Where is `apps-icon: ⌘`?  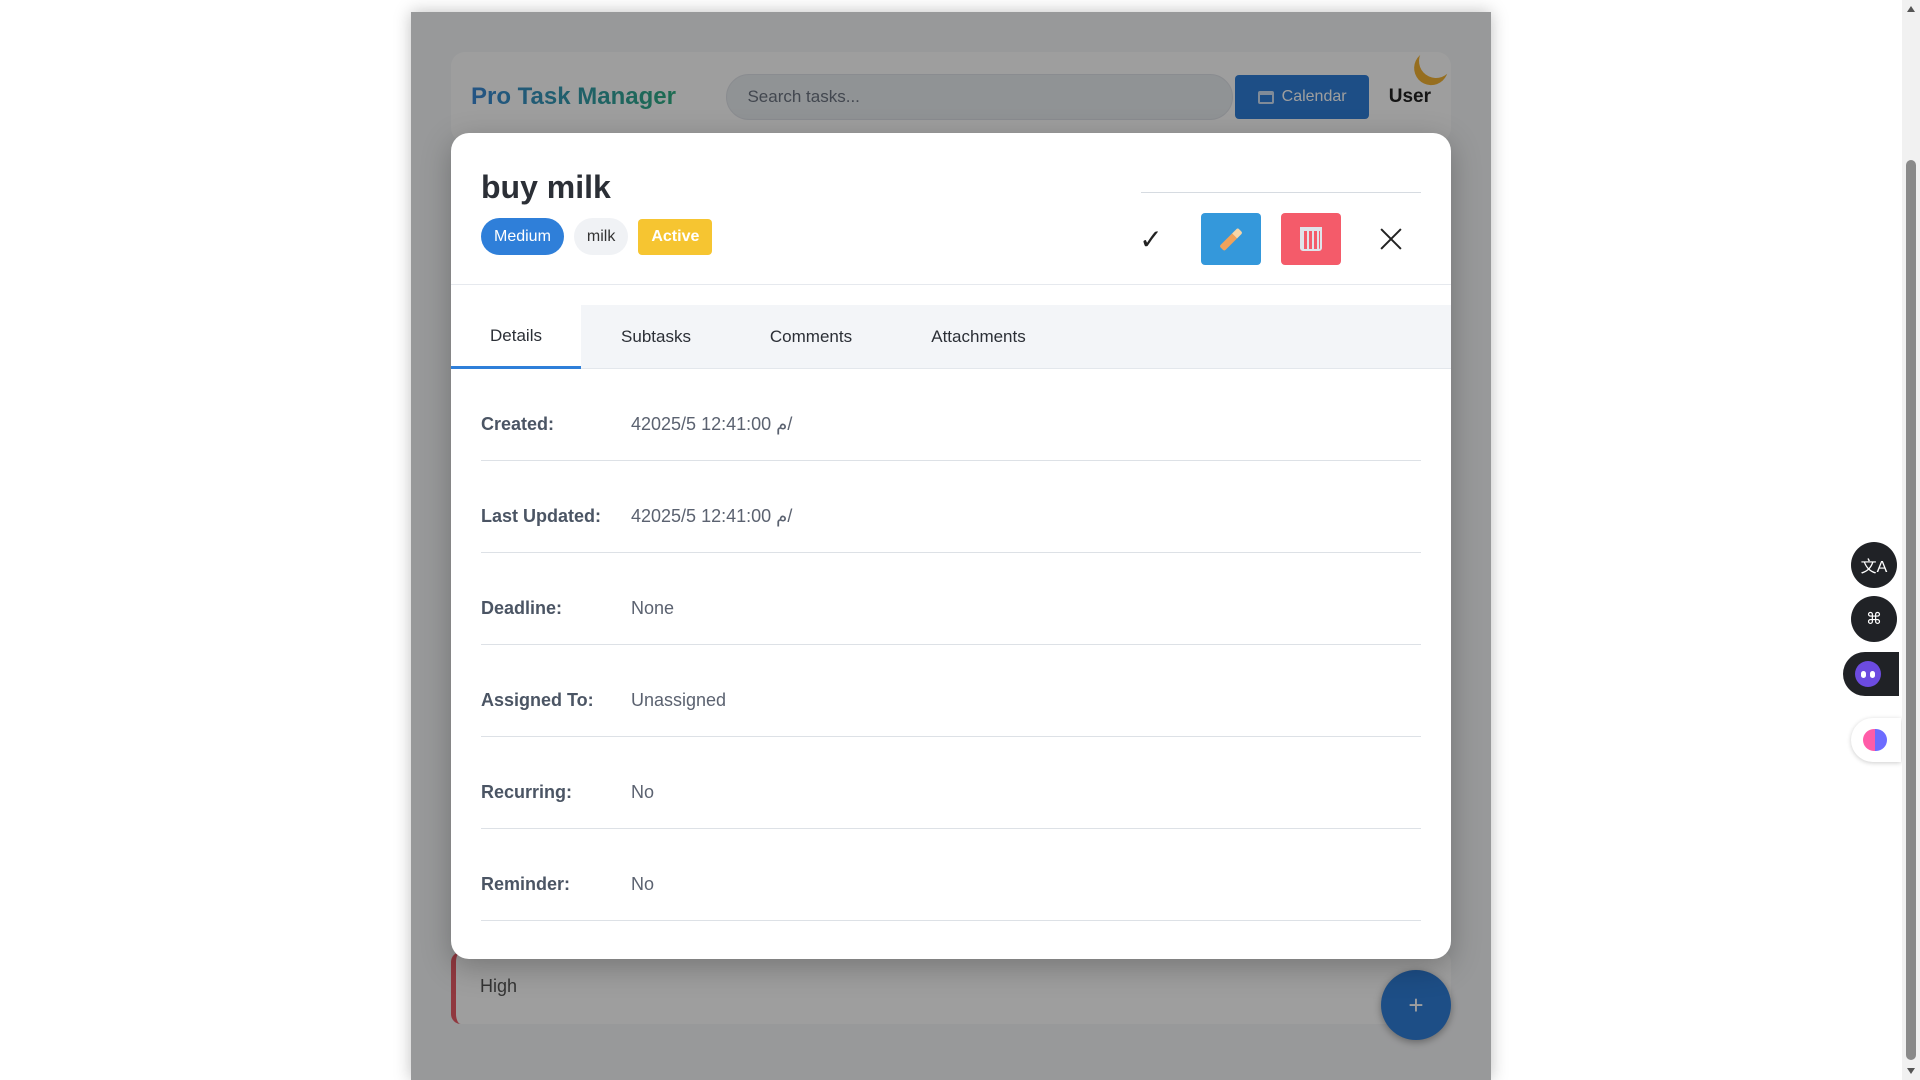
apps-icon: ⌘ is located at coordinates (1874, 619).